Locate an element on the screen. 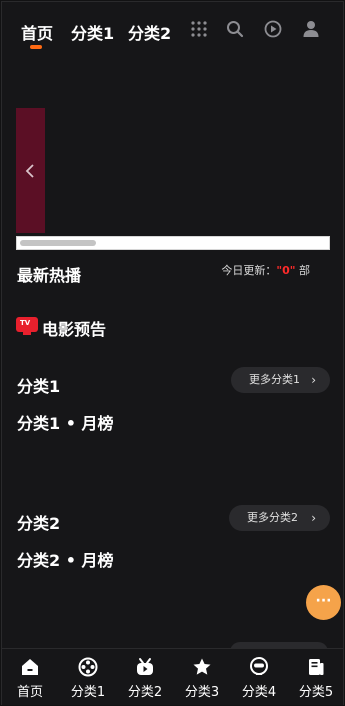 This screenshot has height=706, width=345. bottom-nav-label: 首页 is located at coordinates (29, 692).